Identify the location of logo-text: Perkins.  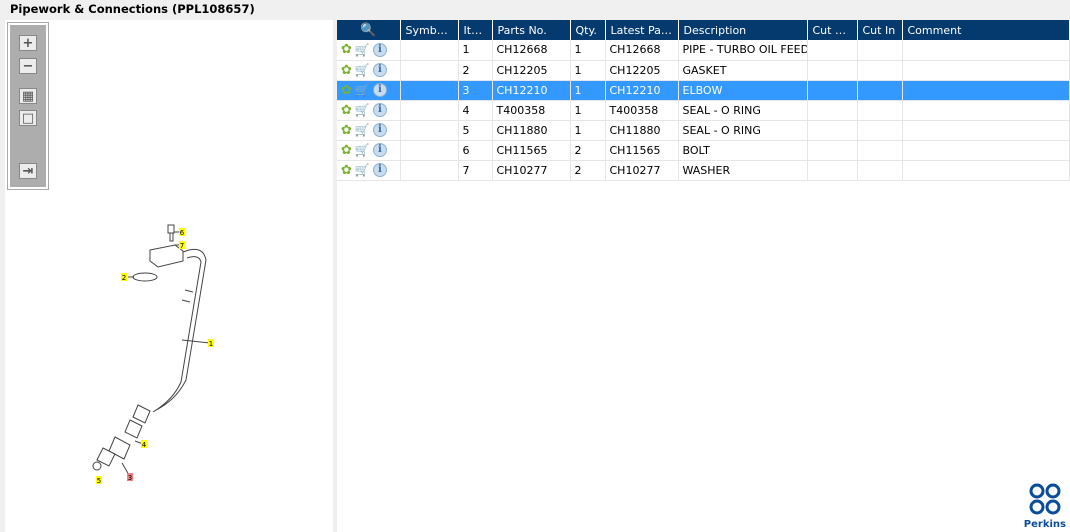
(1044, 524).